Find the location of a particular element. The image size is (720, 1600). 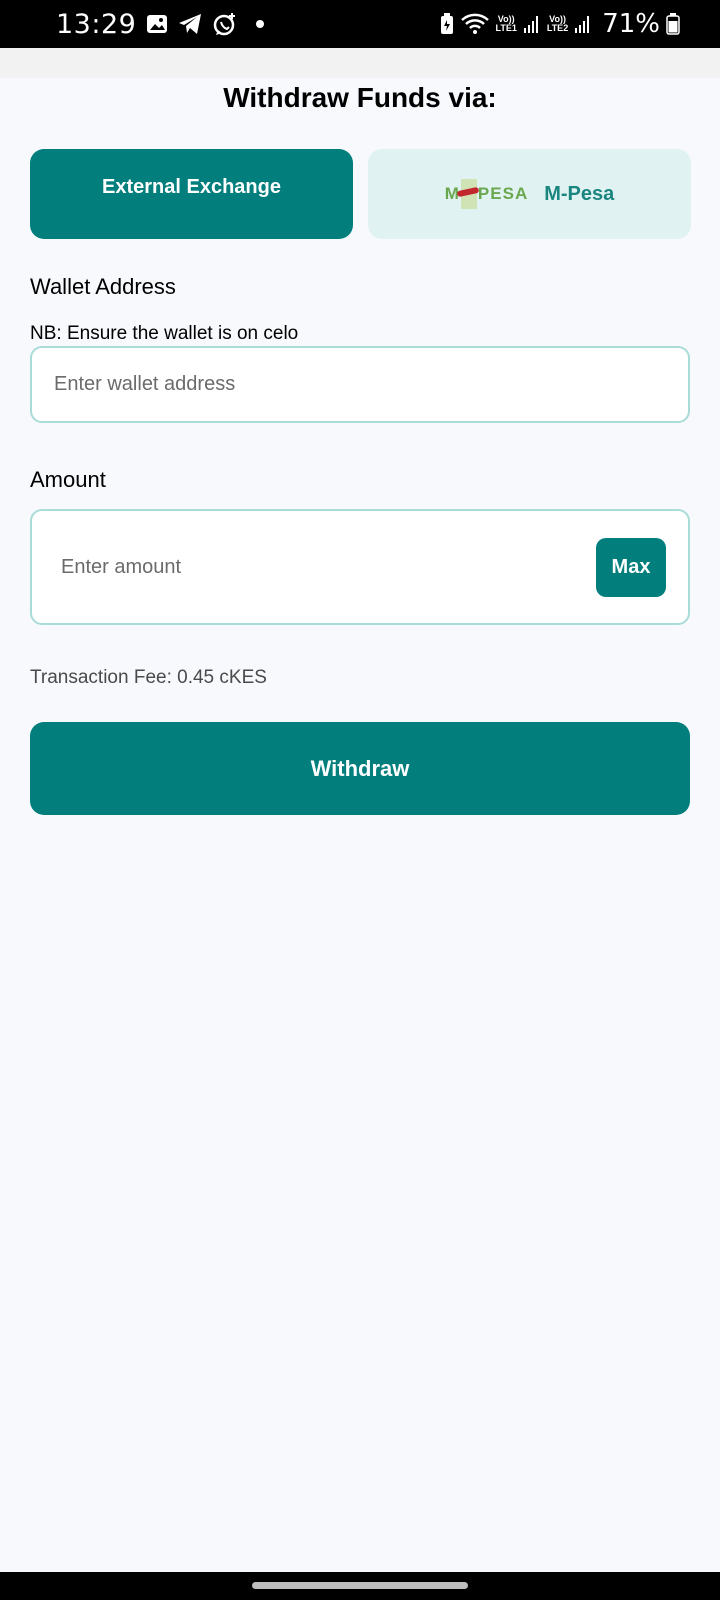

page-title: Withdraw Funds via: is located at coordinates (360, 97).